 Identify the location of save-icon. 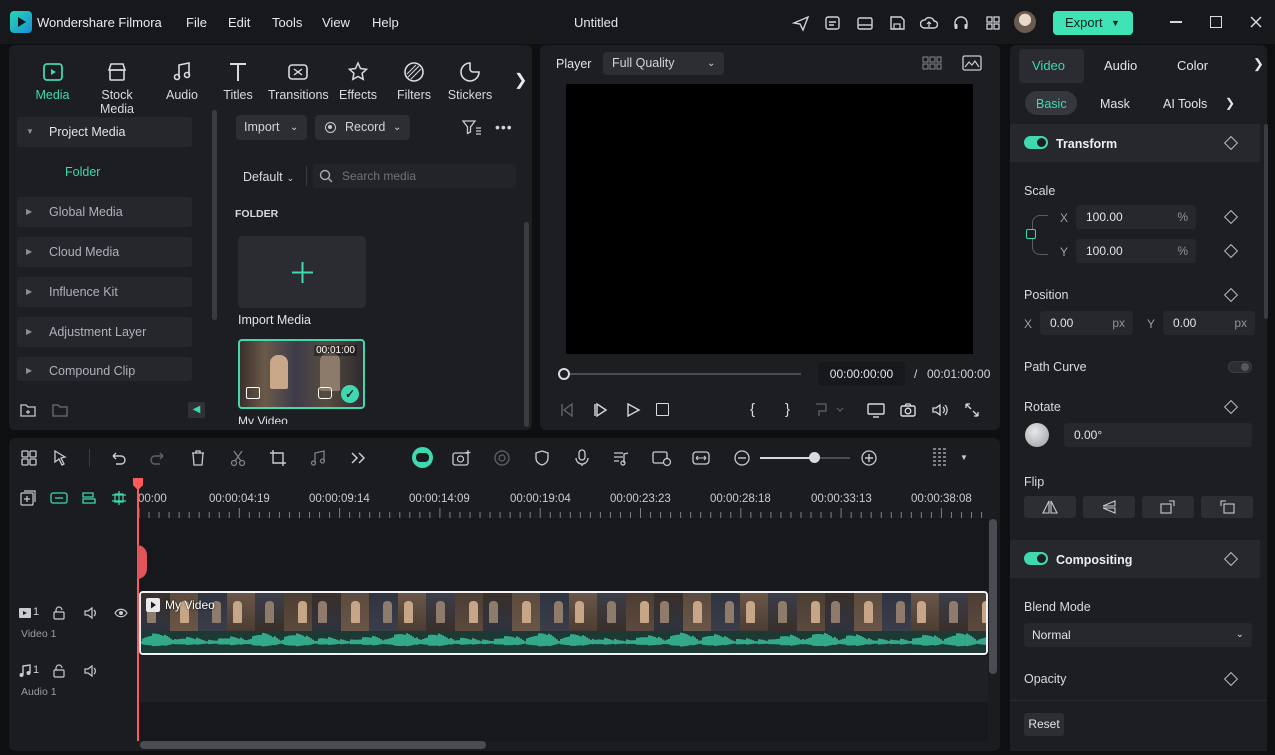
(897, 23).